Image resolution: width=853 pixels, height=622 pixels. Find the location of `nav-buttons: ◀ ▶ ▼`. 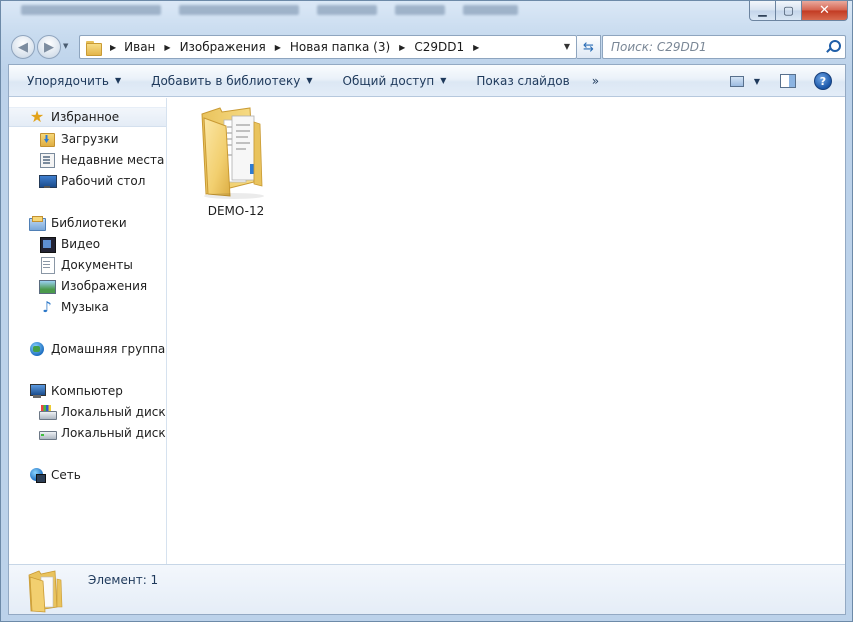

nav-buttons: ◀ ▶ ▼ is located at coordinates (44, 47).